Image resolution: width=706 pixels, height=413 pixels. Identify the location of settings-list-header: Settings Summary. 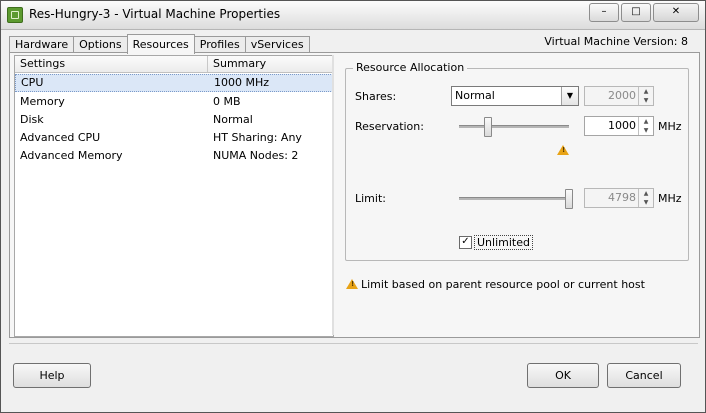
(174, 64).